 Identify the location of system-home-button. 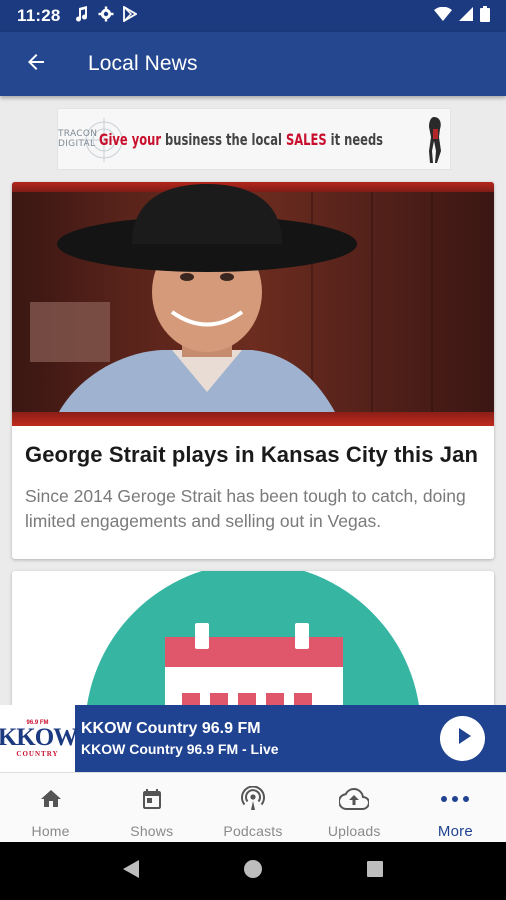
(253, 871).